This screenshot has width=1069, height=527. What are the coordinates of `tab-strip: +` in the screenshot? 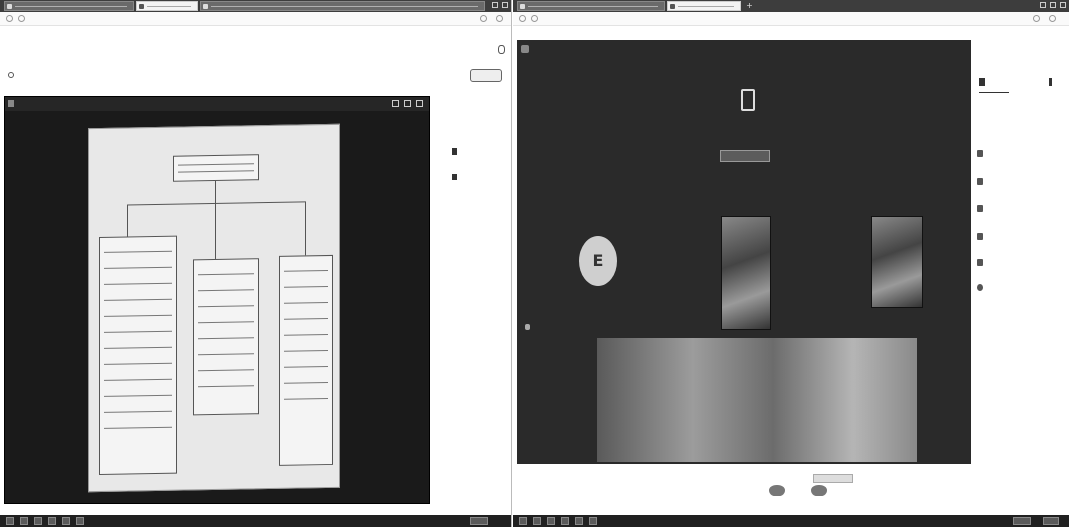 It's located at (791, 6).